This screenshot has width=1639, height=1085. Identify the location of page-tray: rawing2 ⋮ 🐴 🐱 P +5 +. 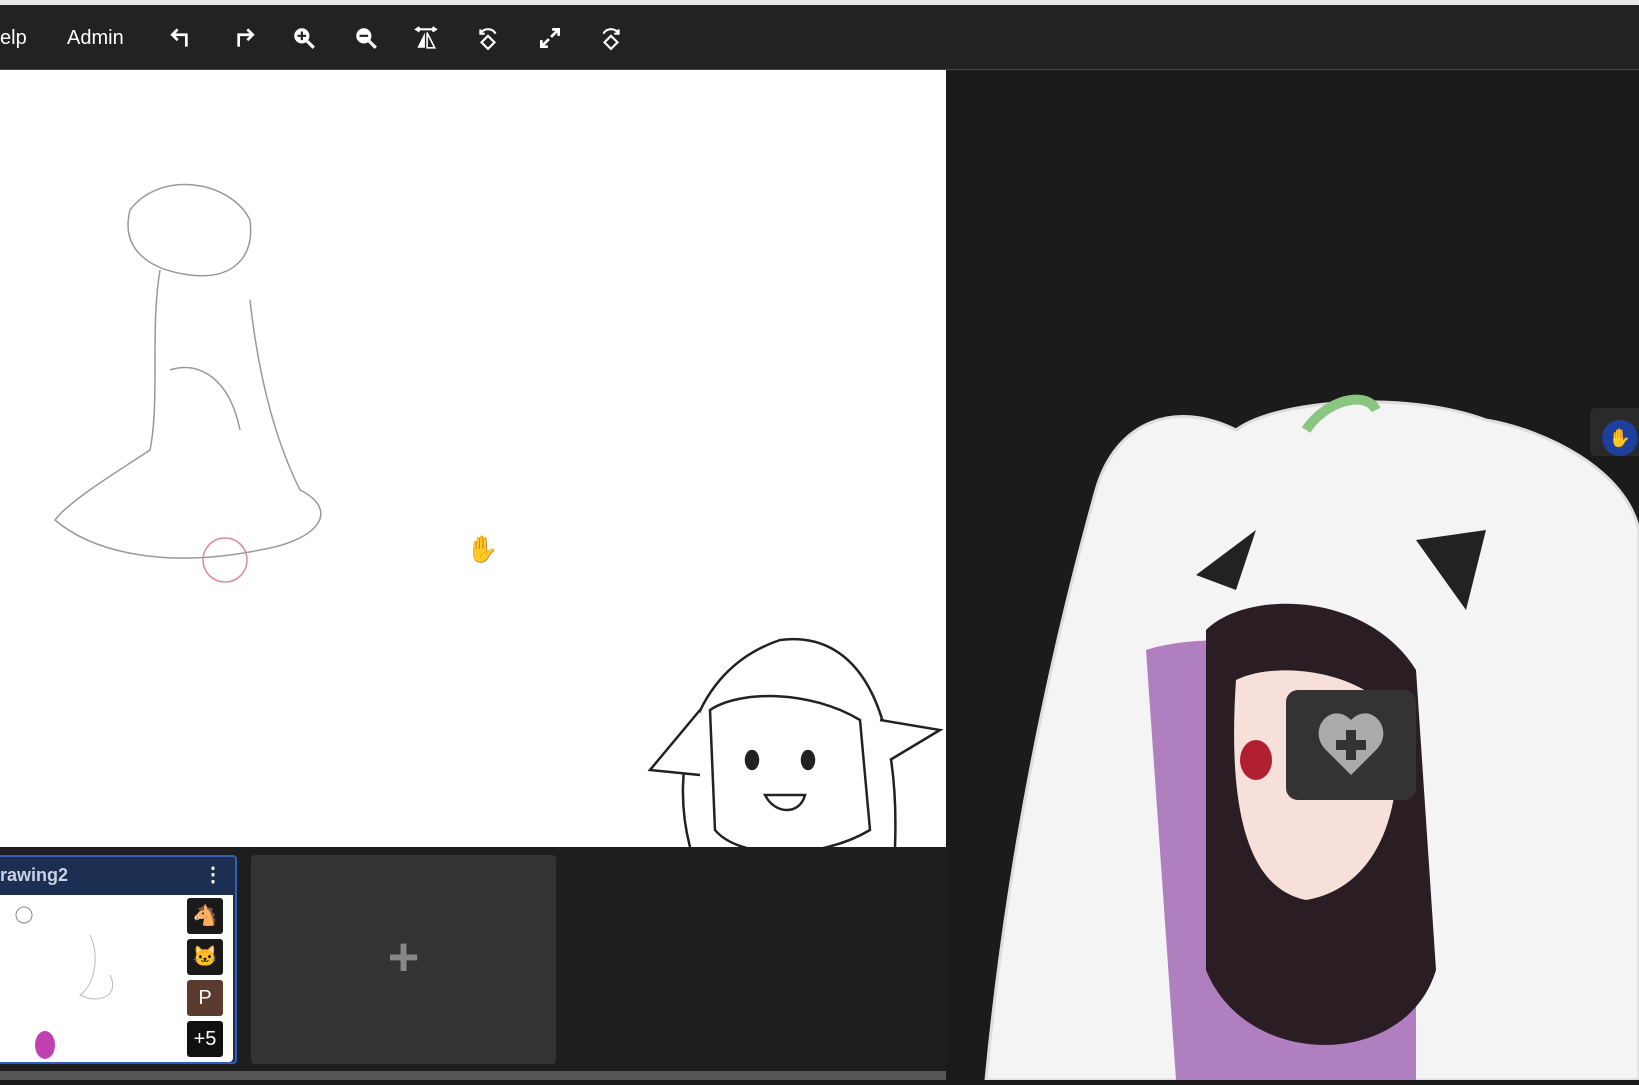
(473, 959).